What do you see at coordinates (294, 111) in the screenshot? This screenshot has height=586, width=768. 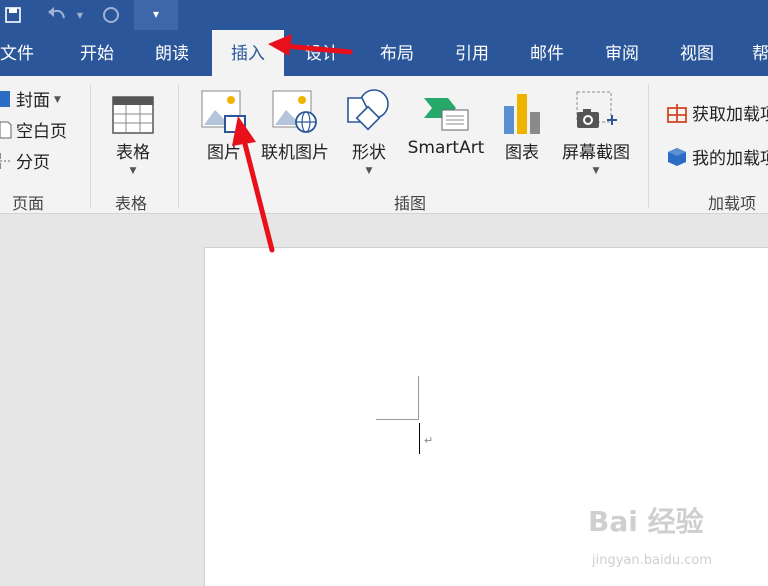 I see `online-pictures-icon` at bounding box center [294, 111].